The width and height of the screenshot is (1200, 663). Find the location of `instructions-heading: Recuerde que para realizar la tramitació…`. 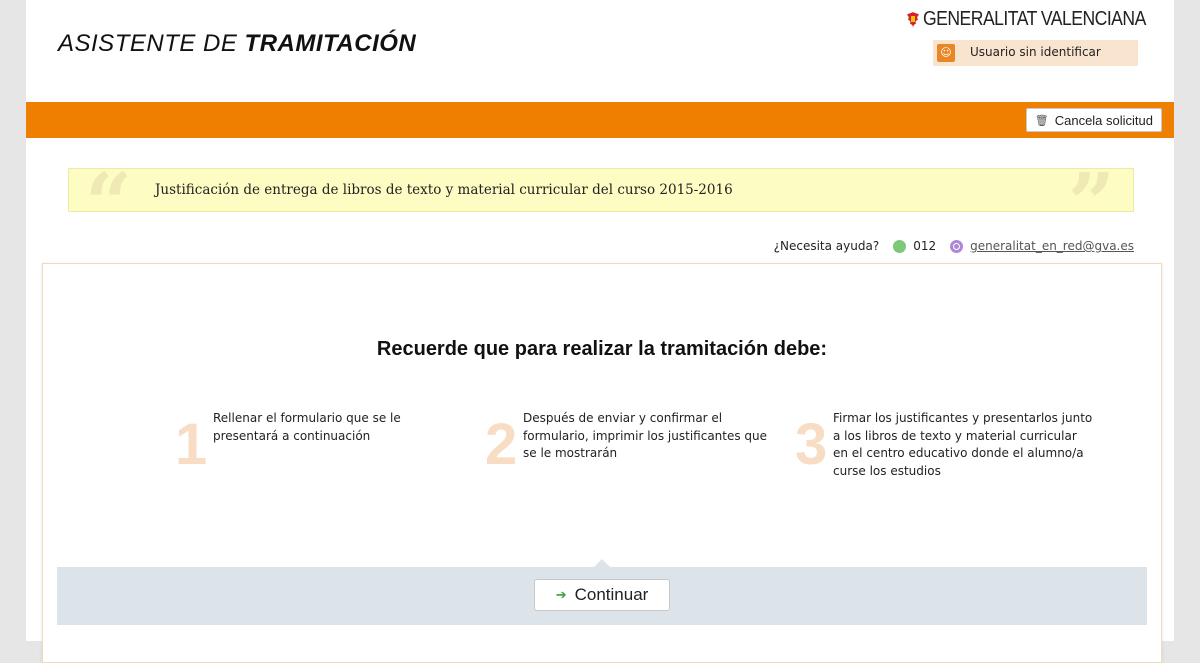

instructions-heading: Recuerde que para realizar la tramitació… is located at coordinates (602, 349).